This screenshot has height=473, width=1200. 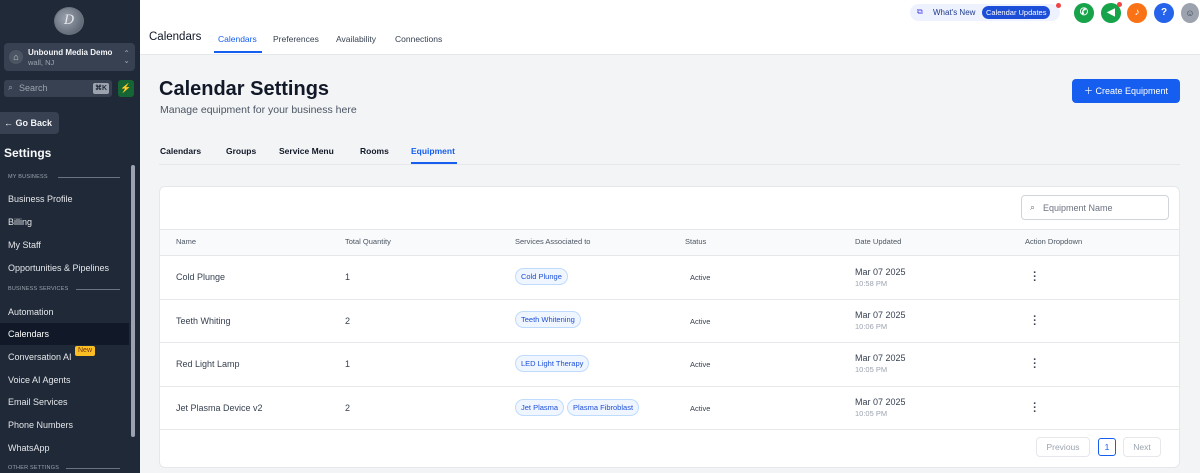 I want to click on megaphone-icon: ◀, so click(x=1111, y=12).